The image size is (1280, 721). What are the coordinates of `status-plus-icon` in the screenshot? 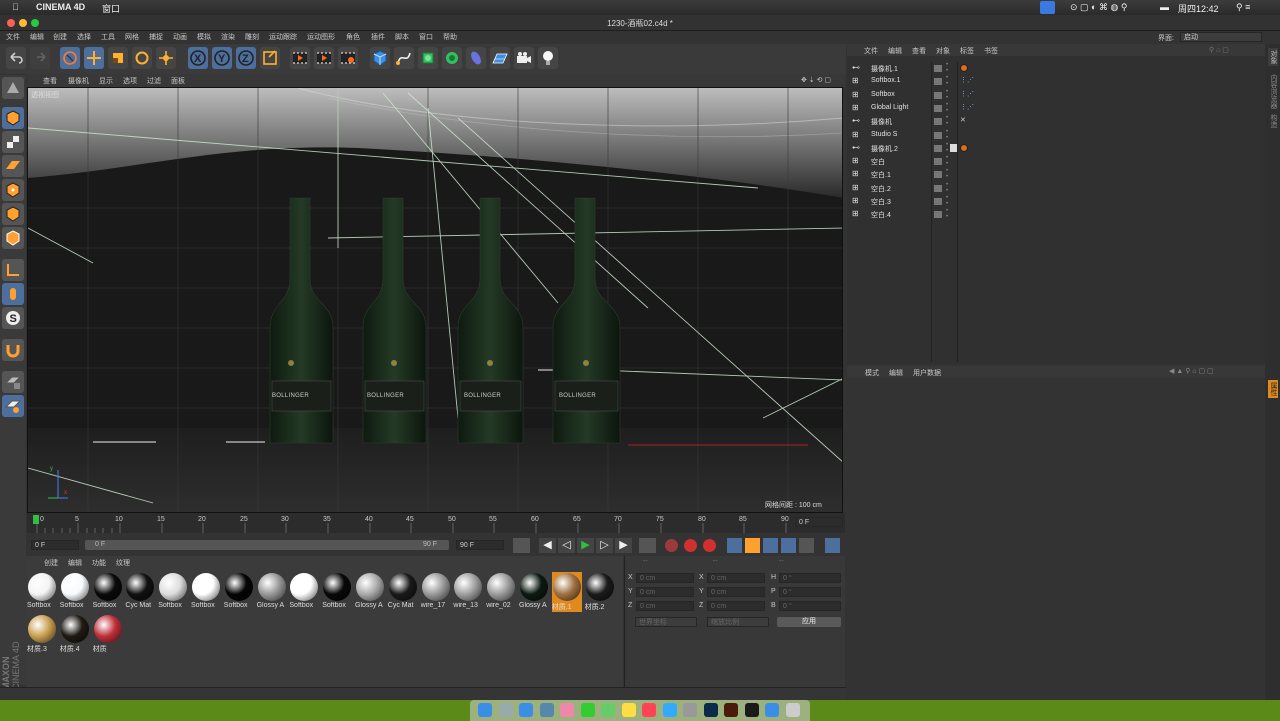 It's located at (1047, 7).